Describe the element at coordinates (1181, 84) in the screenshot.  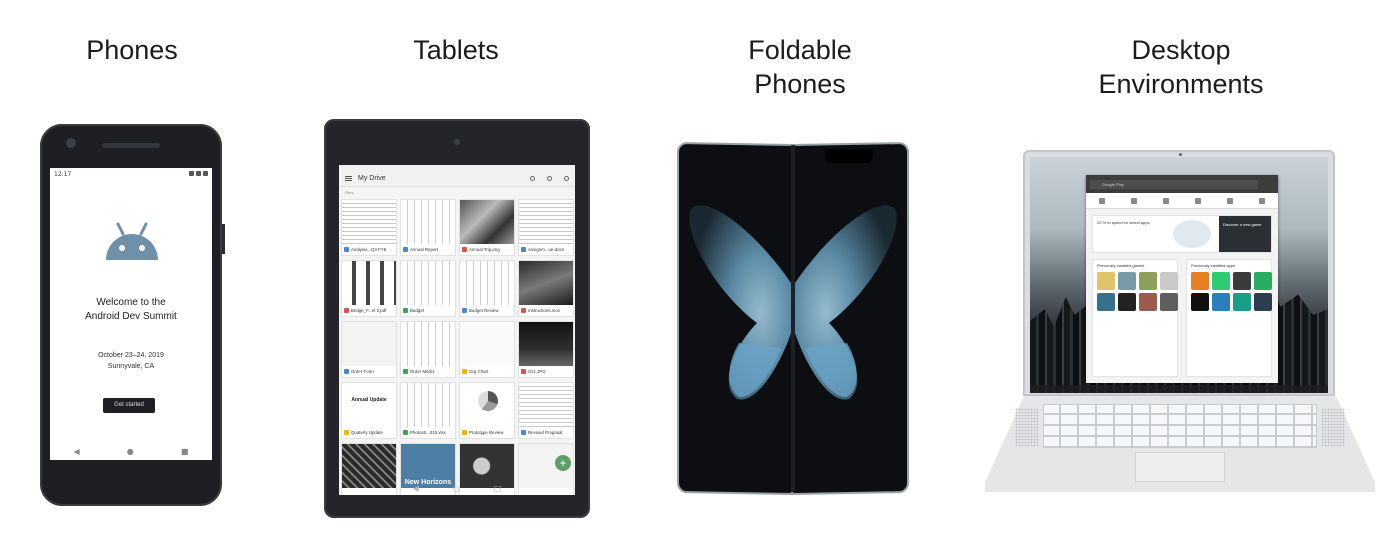
I see `heading-desktop-line2: Environments` at that location.